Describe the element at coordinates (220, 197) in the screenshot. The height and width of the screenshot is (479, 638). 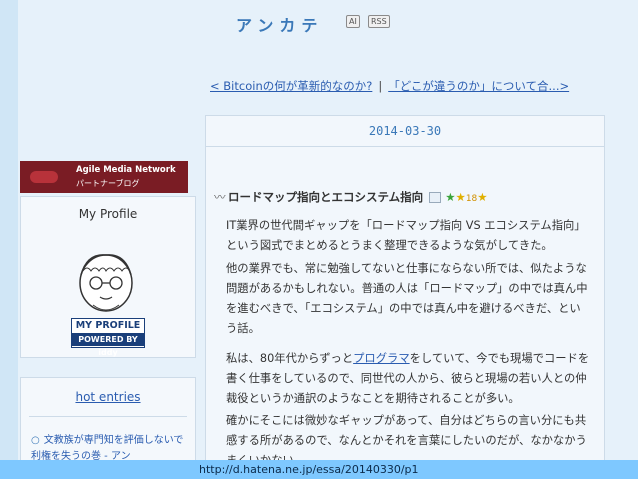
I see `entry-swirl-icon: 〰` at that location.